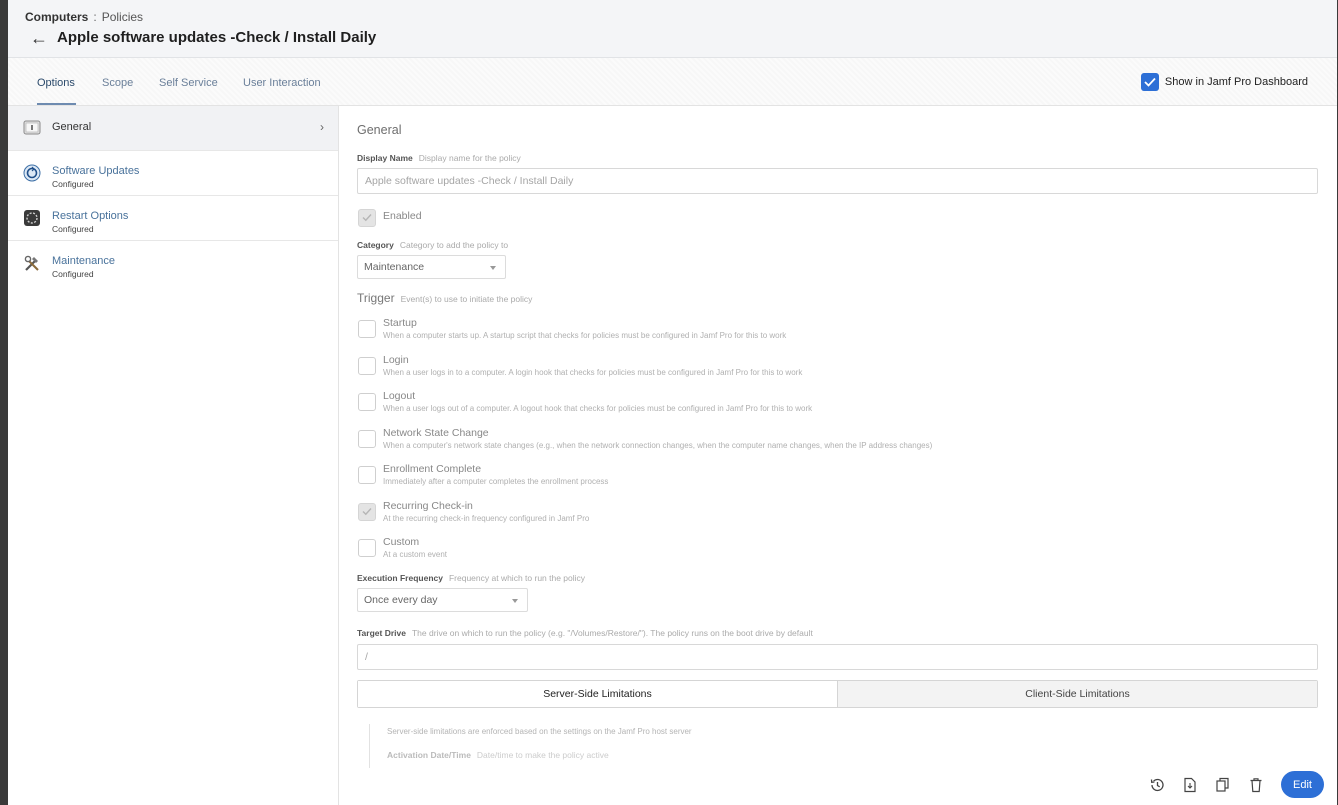 The width and height of the screenshot is (1338, 805). Describe the element at coordinates (1256, 785) in the screenshot. I see `delete-icon` at that location.